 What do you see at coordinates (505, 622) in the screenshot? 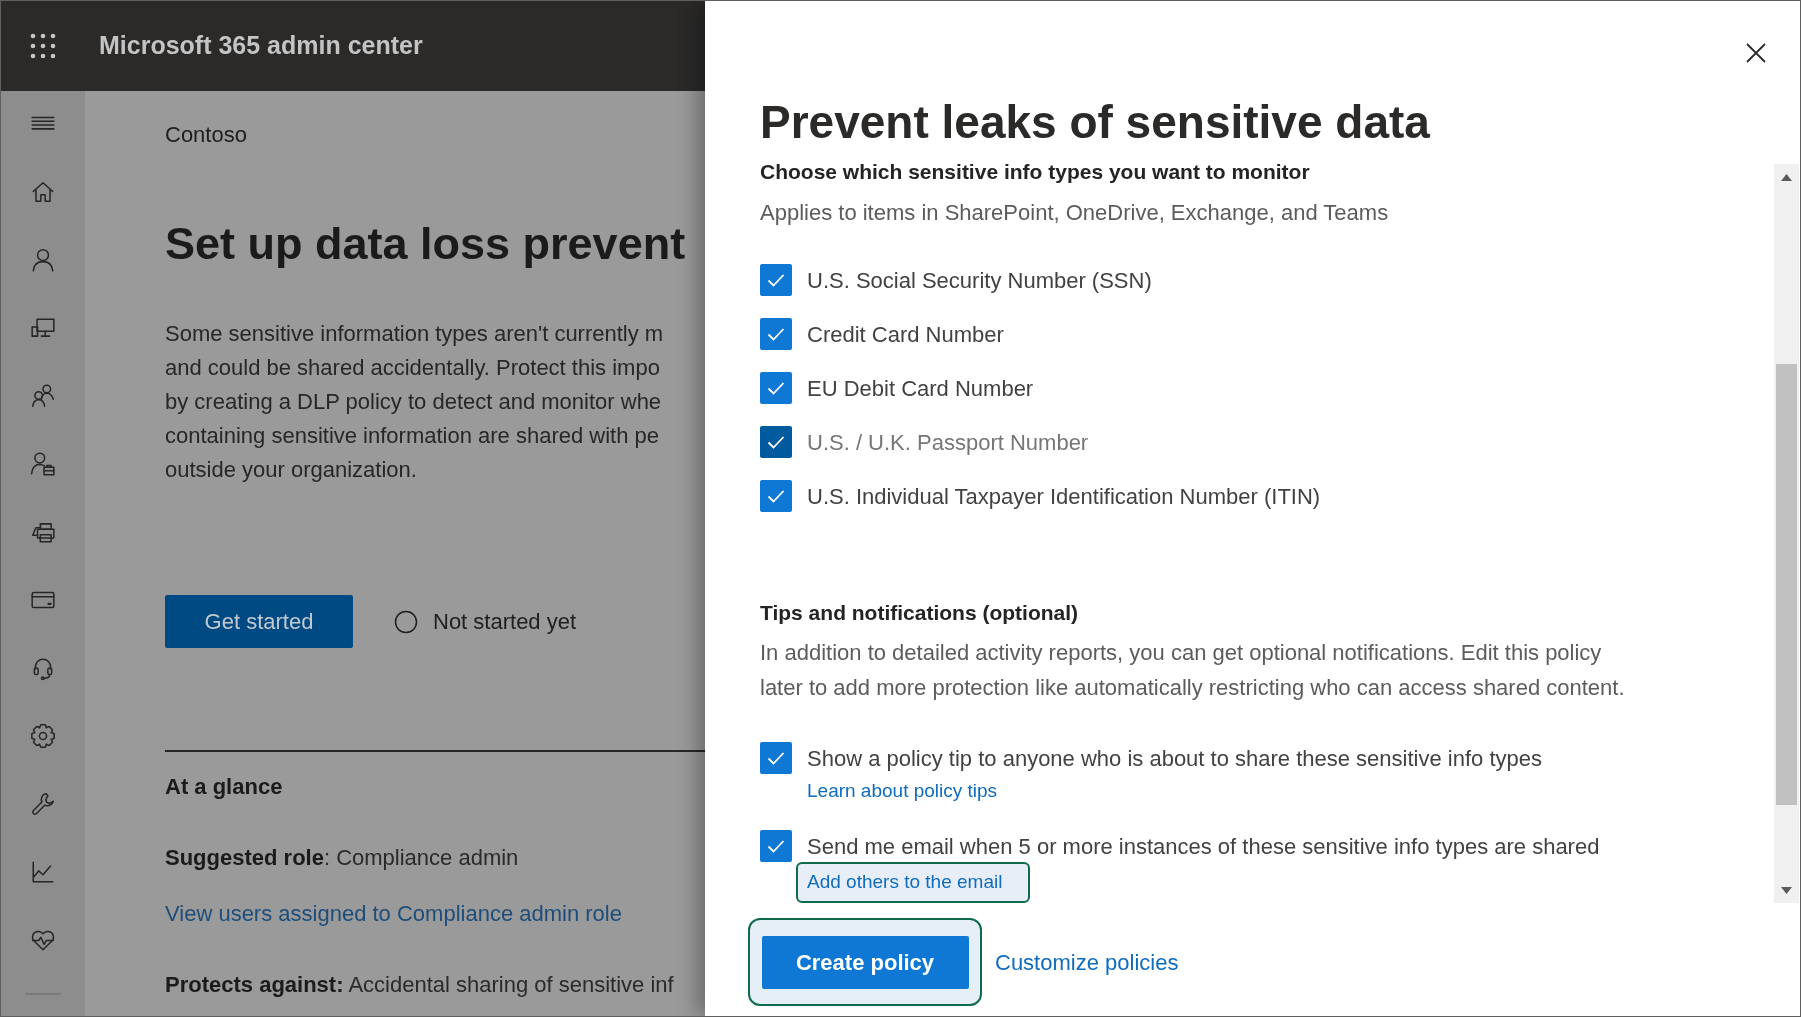
I see `status-text: Not started yet` at bounding box center [505, 622].